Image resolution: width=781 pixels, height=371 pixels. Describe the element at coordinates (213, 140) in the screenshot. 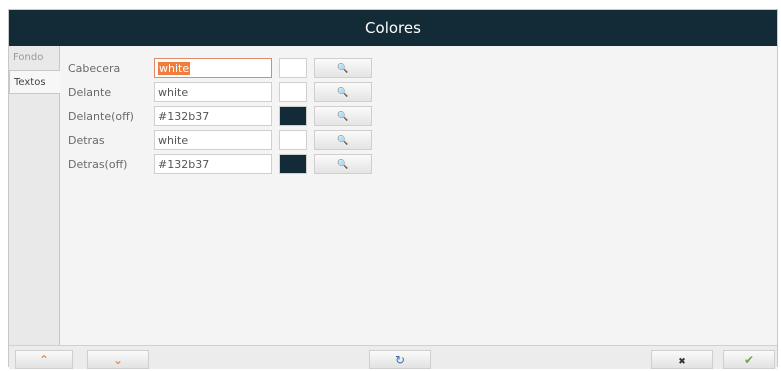

I see `detras-field: white` at that location.